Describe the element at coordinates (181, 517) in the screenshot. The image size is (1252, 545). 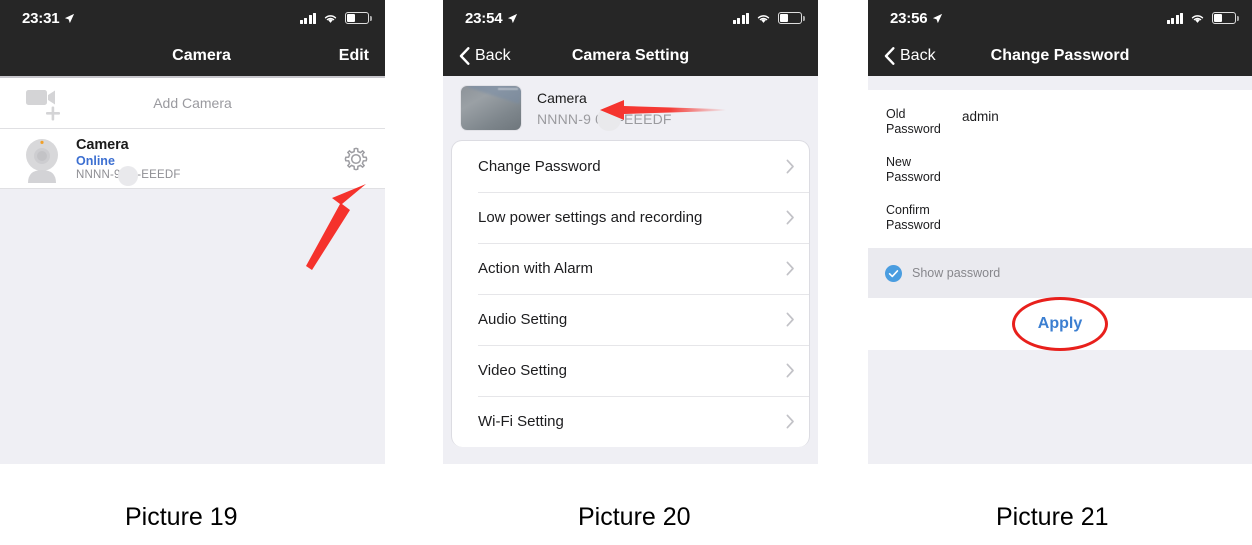
I see `caption-picture-19: Picture 19` at that location.